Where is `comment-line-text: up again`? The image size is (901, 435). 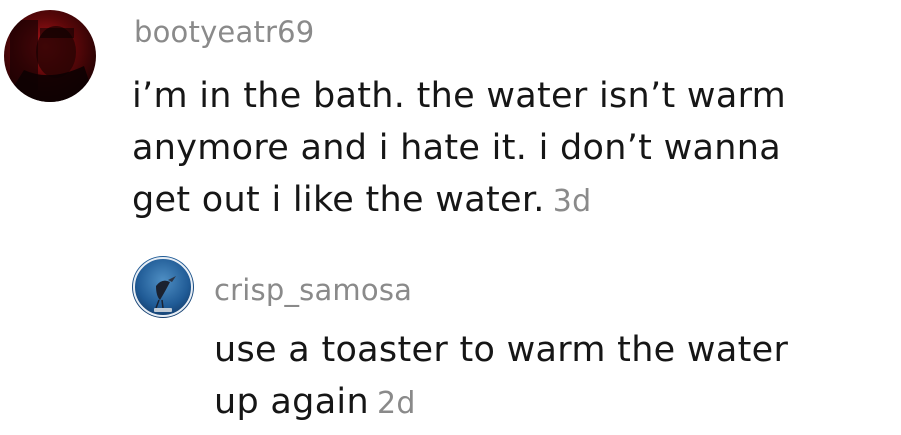 comment-line-text: up again is located at coordinates (291, 402).